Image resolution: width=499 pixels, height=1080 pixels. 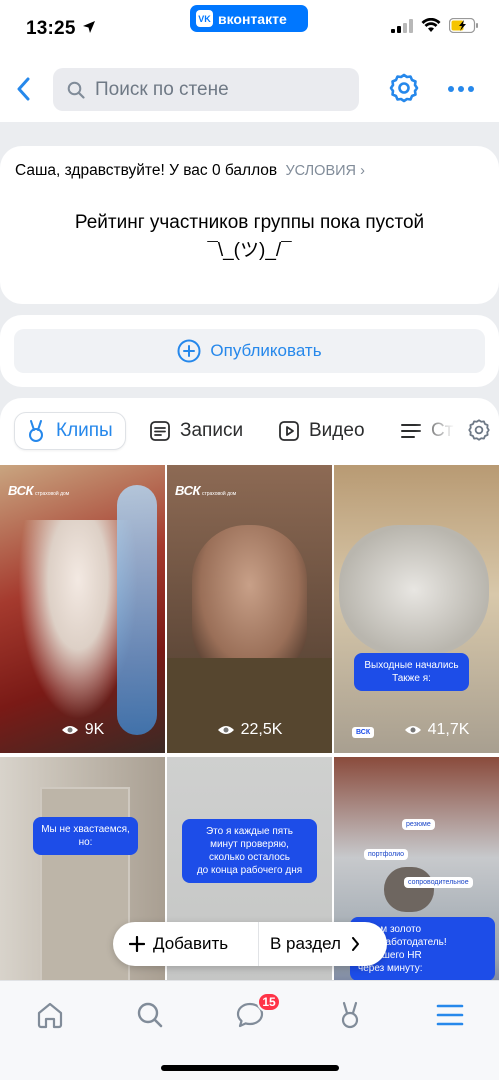 I want to click on settings-button, so click(x=404, y=90).